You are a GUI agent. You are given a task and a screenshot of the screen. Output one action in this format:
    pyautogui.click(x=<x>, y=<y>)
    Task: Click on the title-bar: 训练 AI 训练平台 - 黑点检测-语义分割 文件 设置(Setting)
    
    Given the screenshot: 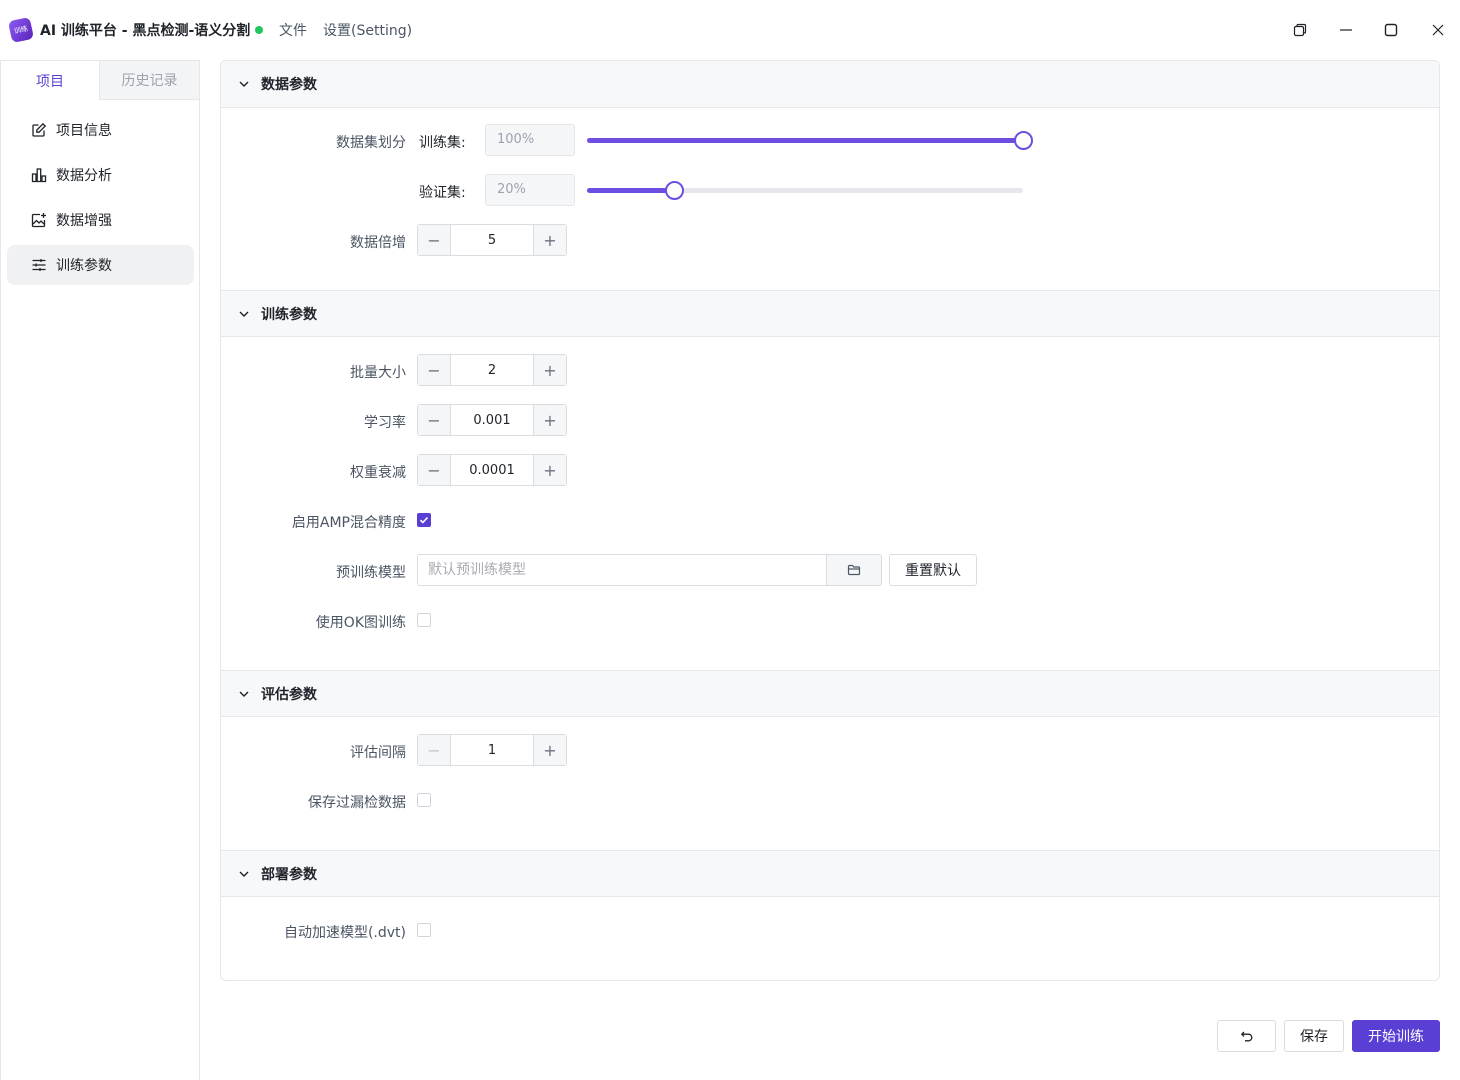 What is the action you would take?
    pyautogui.click(x=730, y=30)
    